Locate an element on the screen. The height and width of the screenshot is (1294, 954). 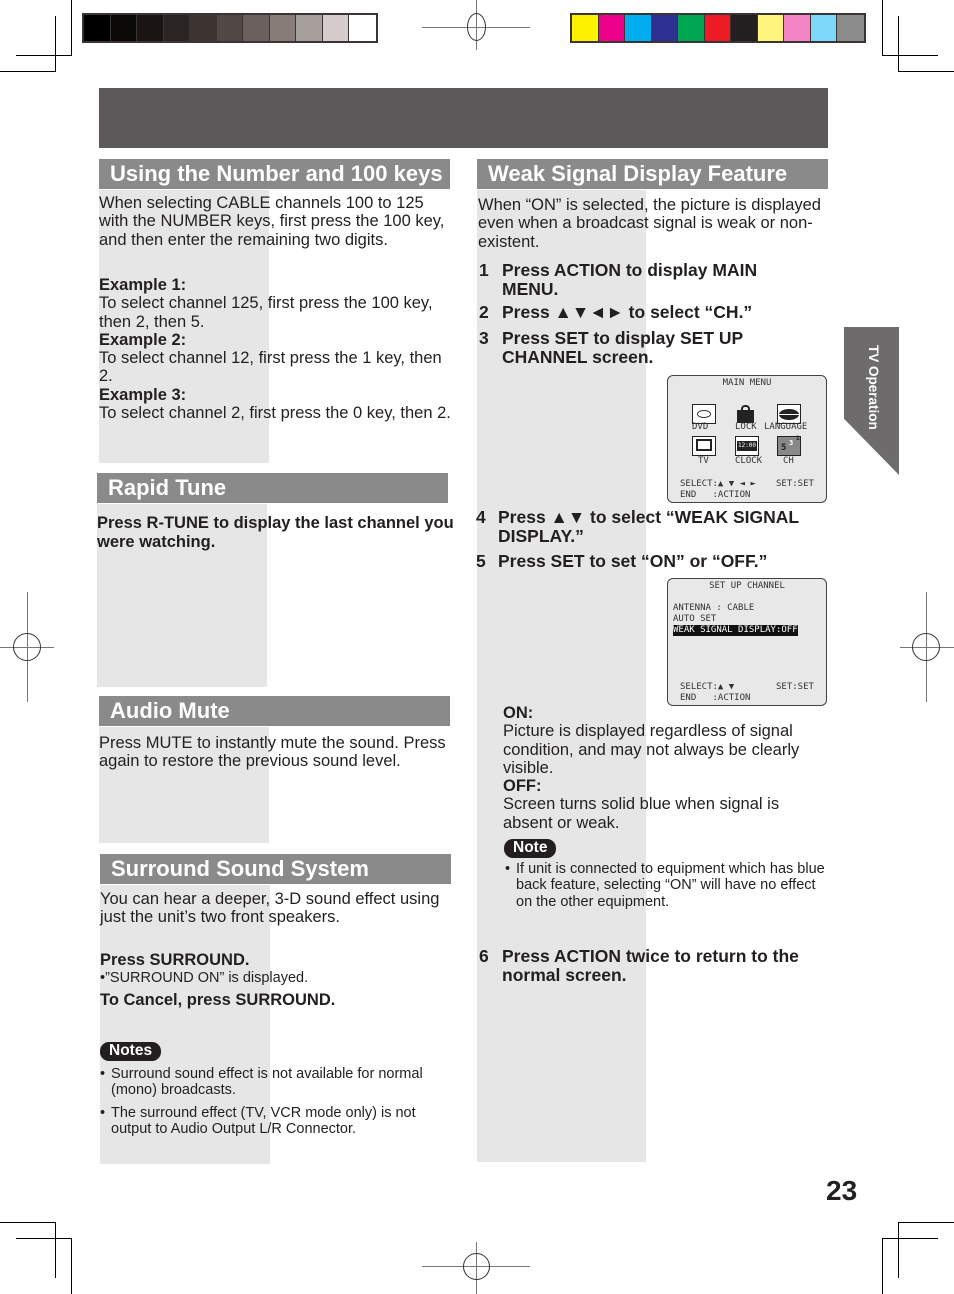
clock-icon: 12:00 is located at coordinates (747, 446).